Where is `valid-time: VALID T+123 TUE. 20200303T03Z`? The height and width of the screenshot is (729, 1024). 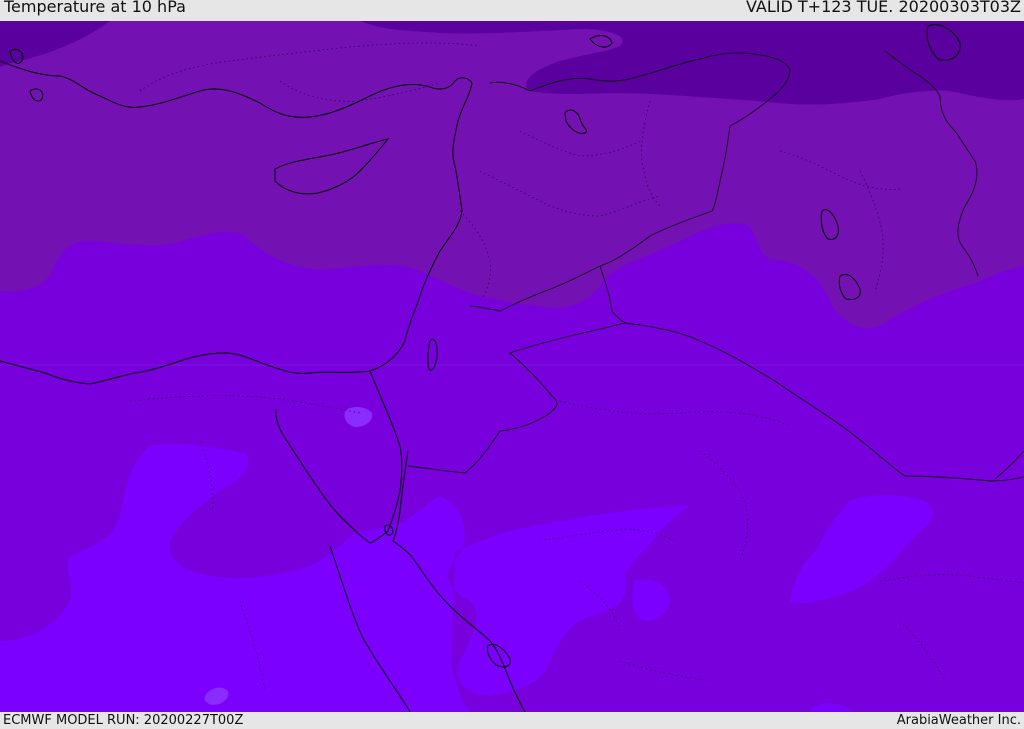 valid-time: VALID T+123 TUE. 20200303T03Z is located at coordinates (883, 8).